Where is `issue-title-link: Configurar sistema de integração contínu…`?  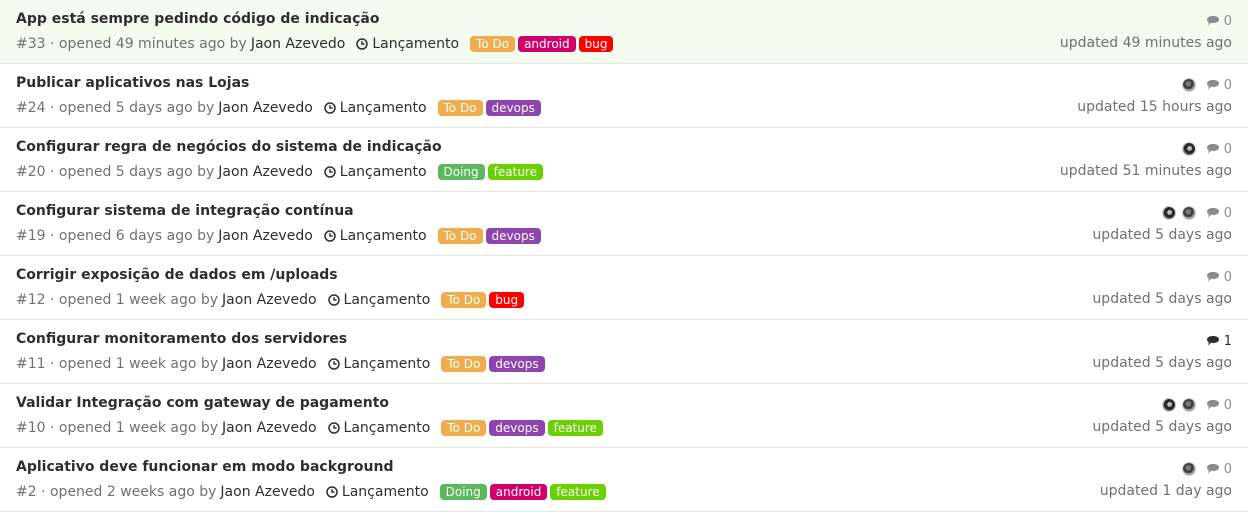 issue-title-link: Configurar sistema de integração contínu… is located at coordinates (185, 211).